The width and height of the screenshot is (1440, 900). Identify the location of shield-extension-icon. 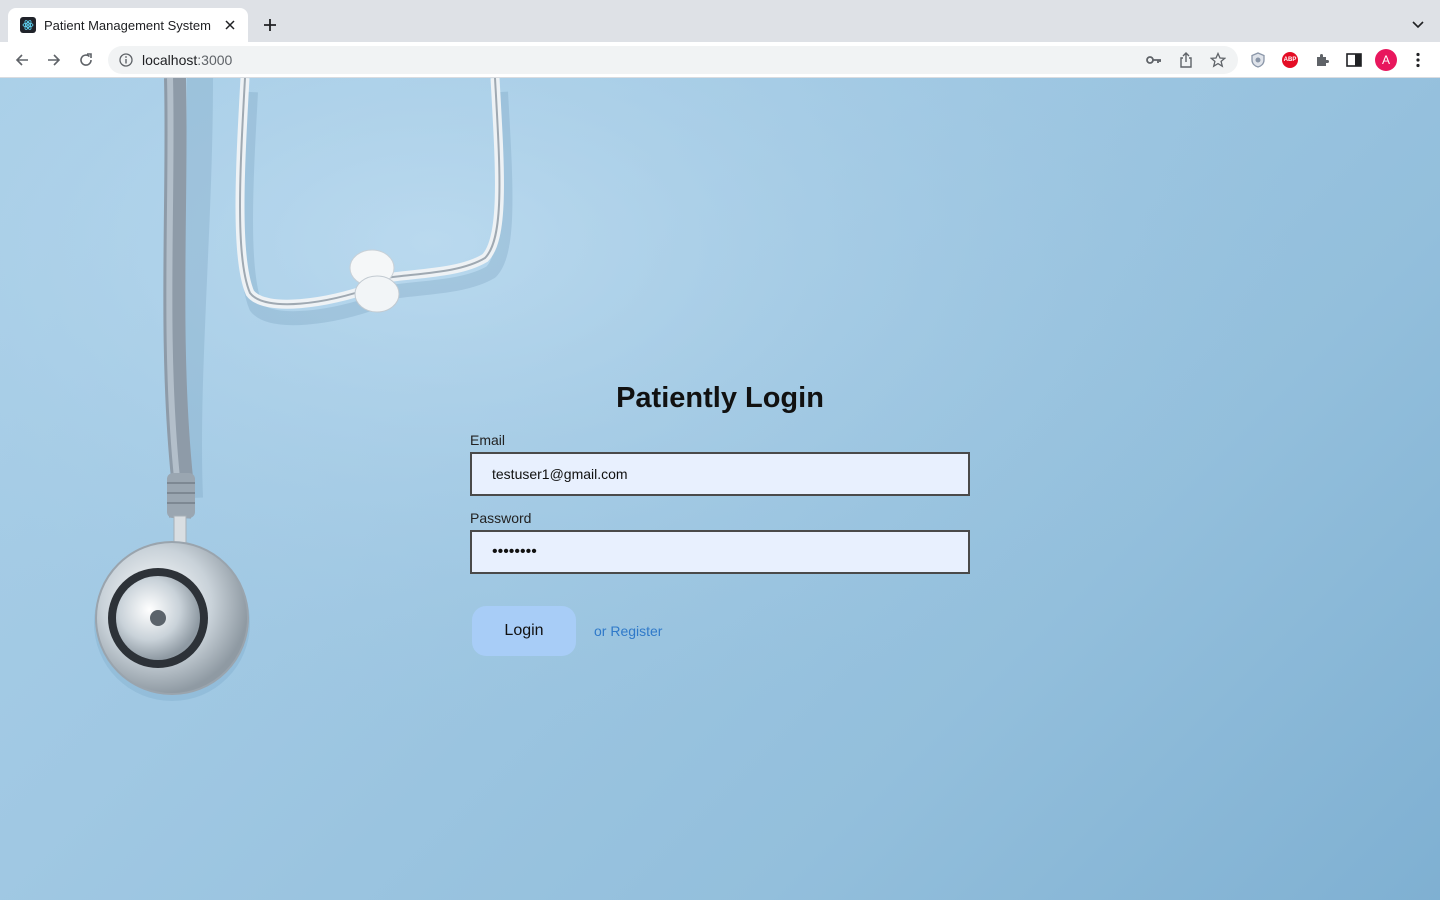
(1258, 60).